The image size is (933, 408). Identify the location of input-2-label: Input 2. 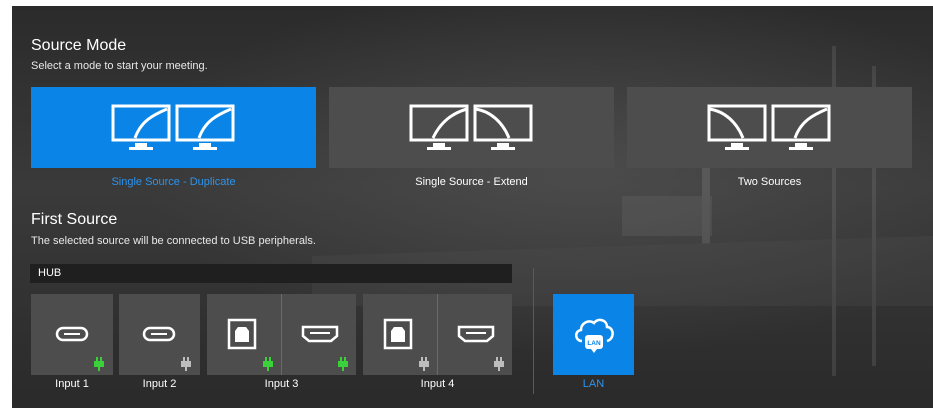
(159, 384).